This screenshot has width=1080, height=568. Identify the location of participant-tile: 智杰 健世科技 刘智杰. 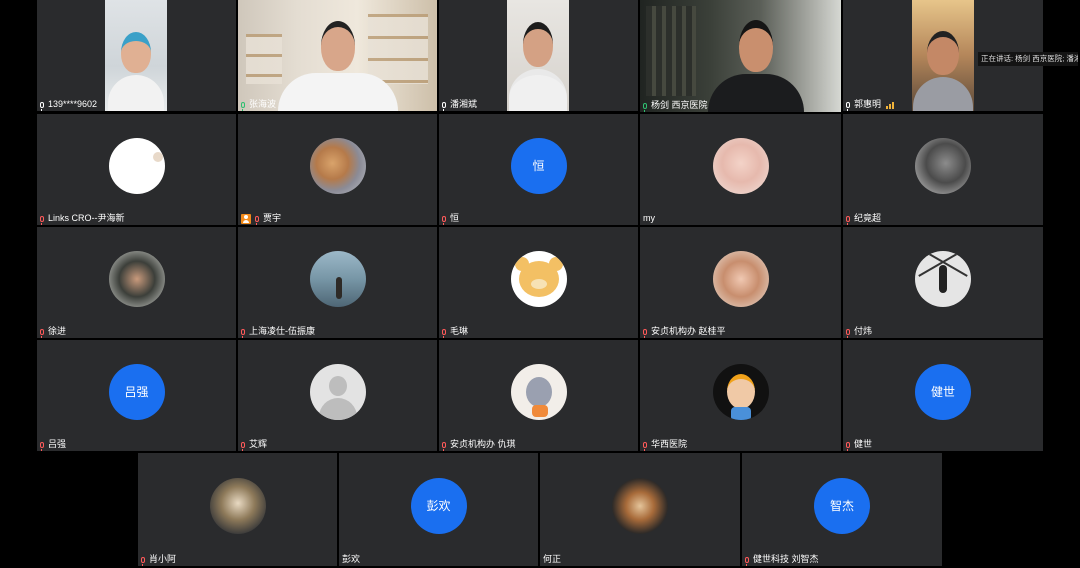
(842, 509).